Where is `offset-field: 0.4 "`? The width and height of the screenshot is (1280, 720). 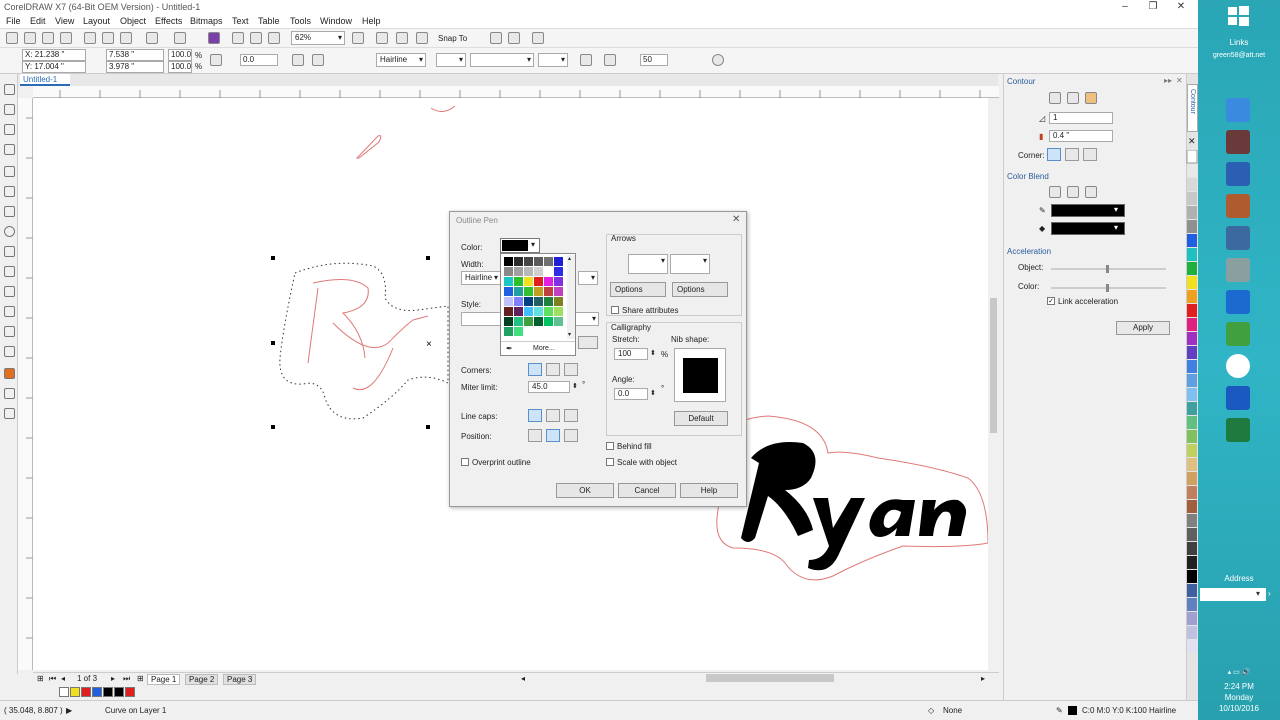
offset-field: 0.4 " is located at coordinates (1081, 136).